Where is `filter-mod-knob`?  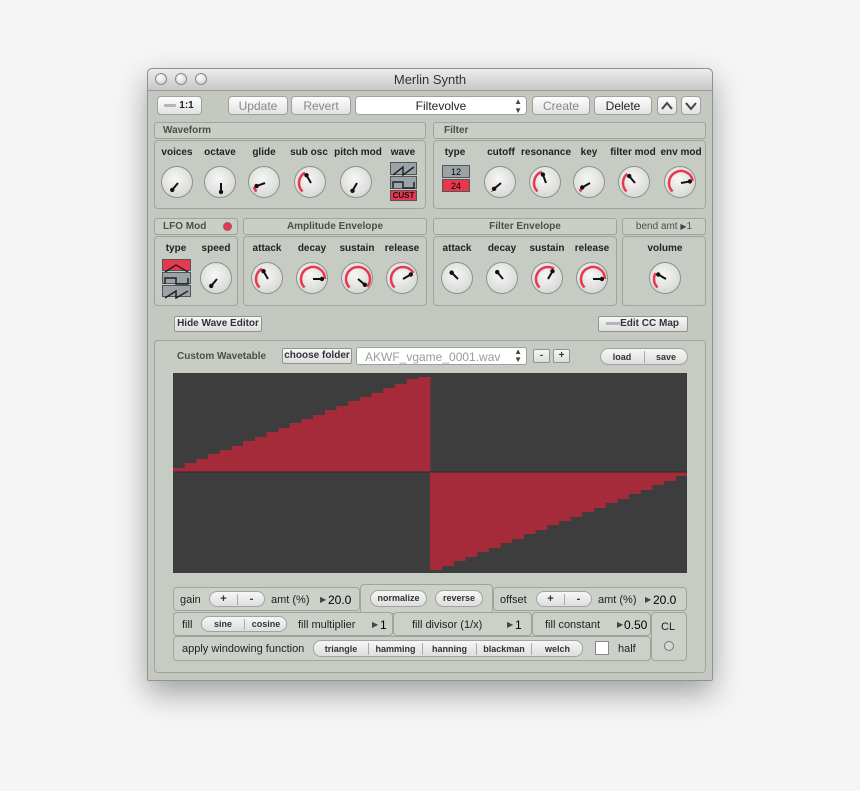
filter-mod-knob is located at coordinates (634, 182).